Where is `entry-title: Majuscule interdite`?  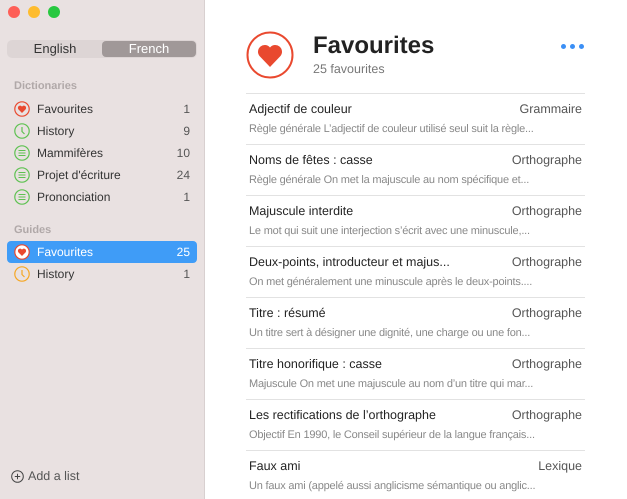
entry-title: Majuscule interdite is located at coordinates (301, 211).